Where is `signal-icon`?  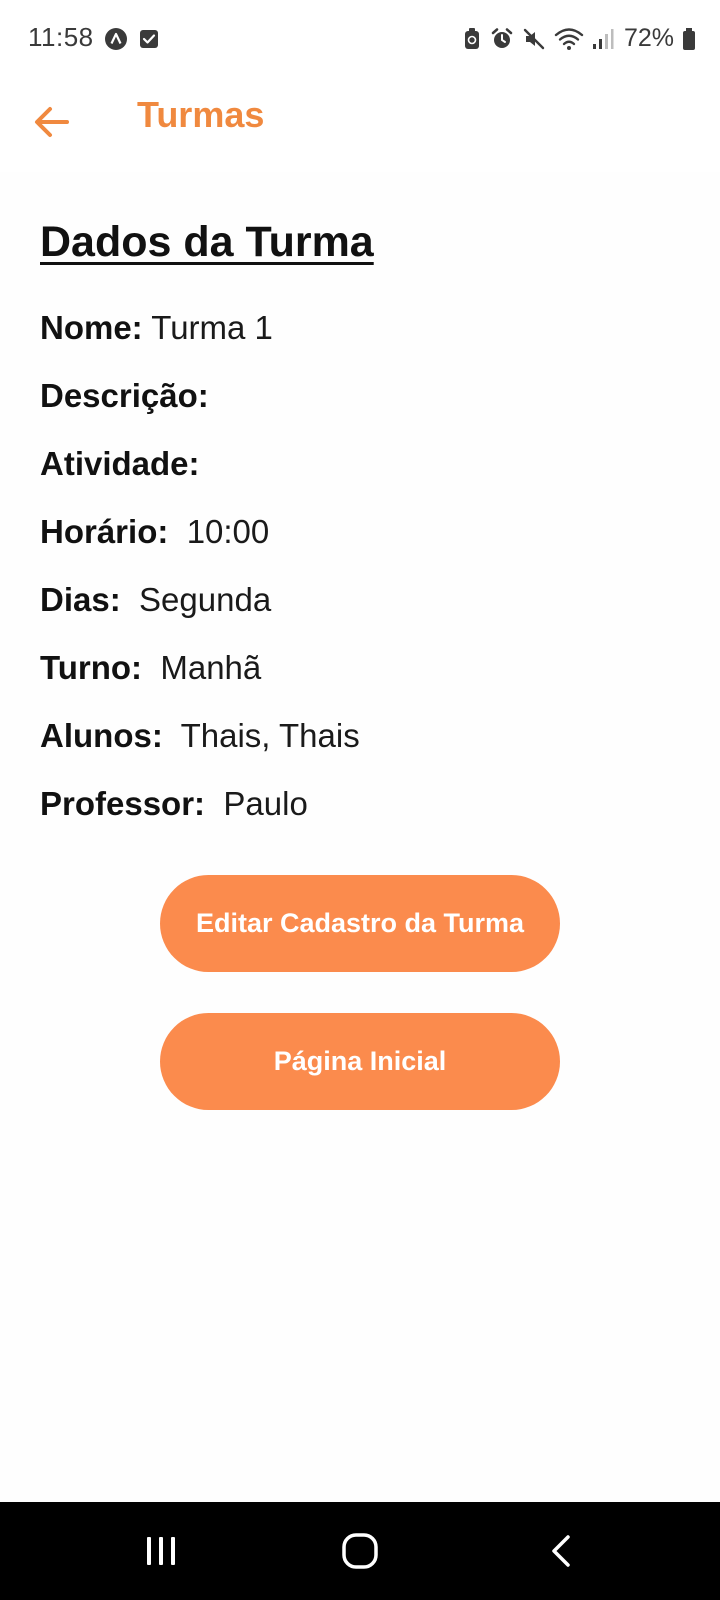 signal-icon is located at coordinates (603, 38).